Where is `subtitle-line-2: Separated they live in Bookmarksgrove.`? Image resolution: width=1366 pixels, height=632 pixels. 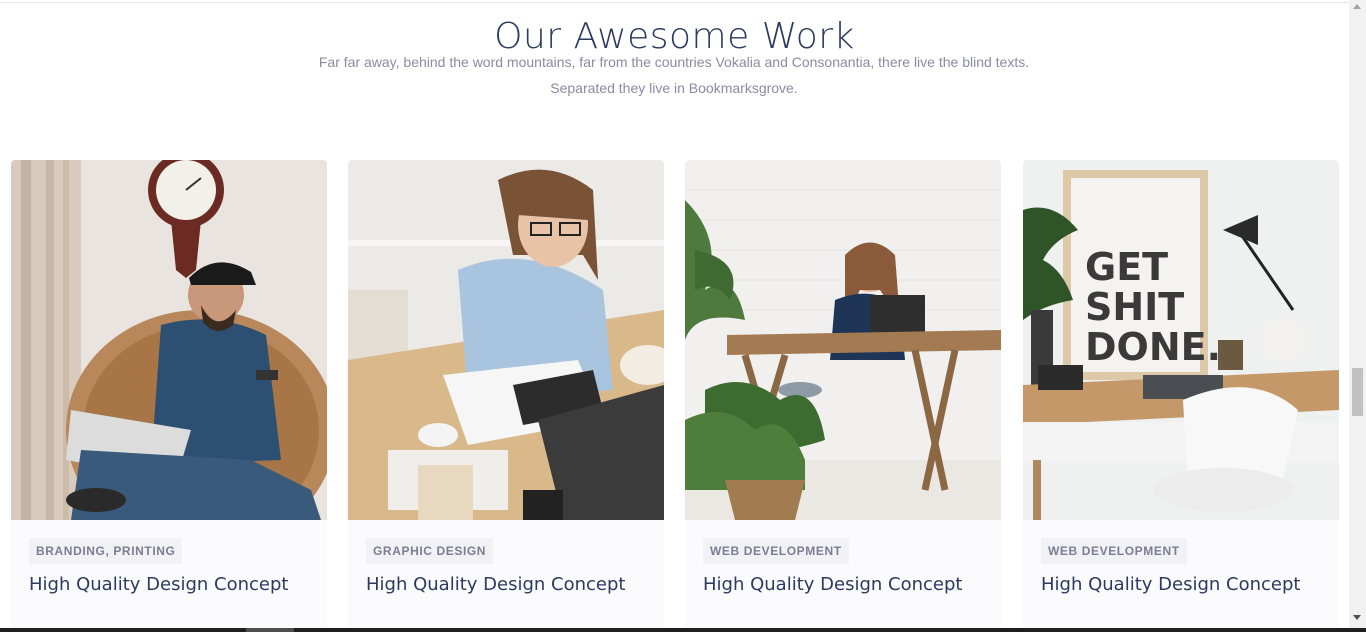 subtitle-line-2: Separated they live in Bookmarksgrove. is located at coordinates (674, 88).